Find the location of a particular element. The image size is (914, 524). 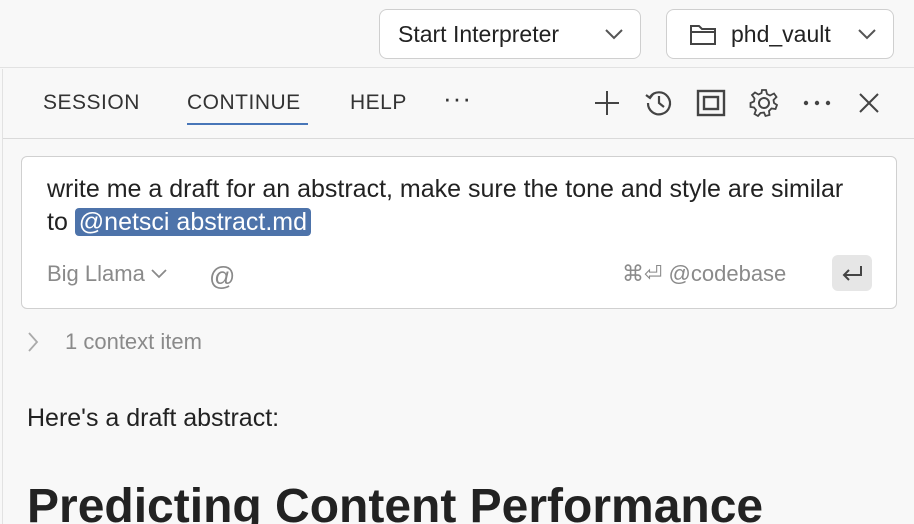

interpreter-dropdown: Start Interpreter is located at coordinates (510, 34).